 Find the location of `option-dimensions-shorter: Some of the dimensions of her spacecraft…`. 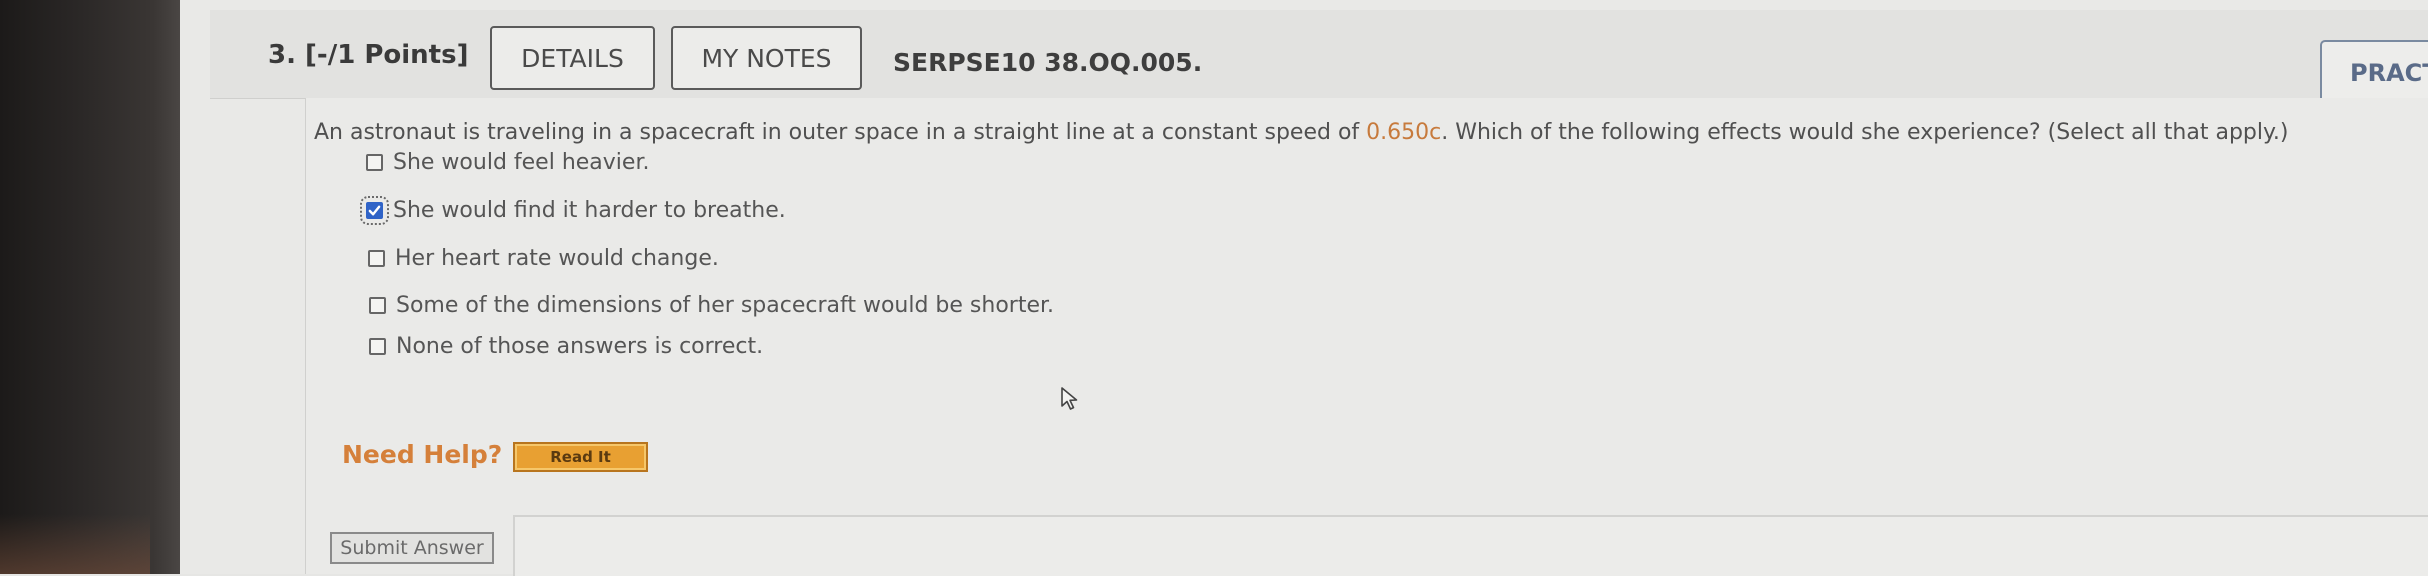

option-dimensions-shorter: Some of the dimensions of her spacecraft… is located at coordinates (711, 305).